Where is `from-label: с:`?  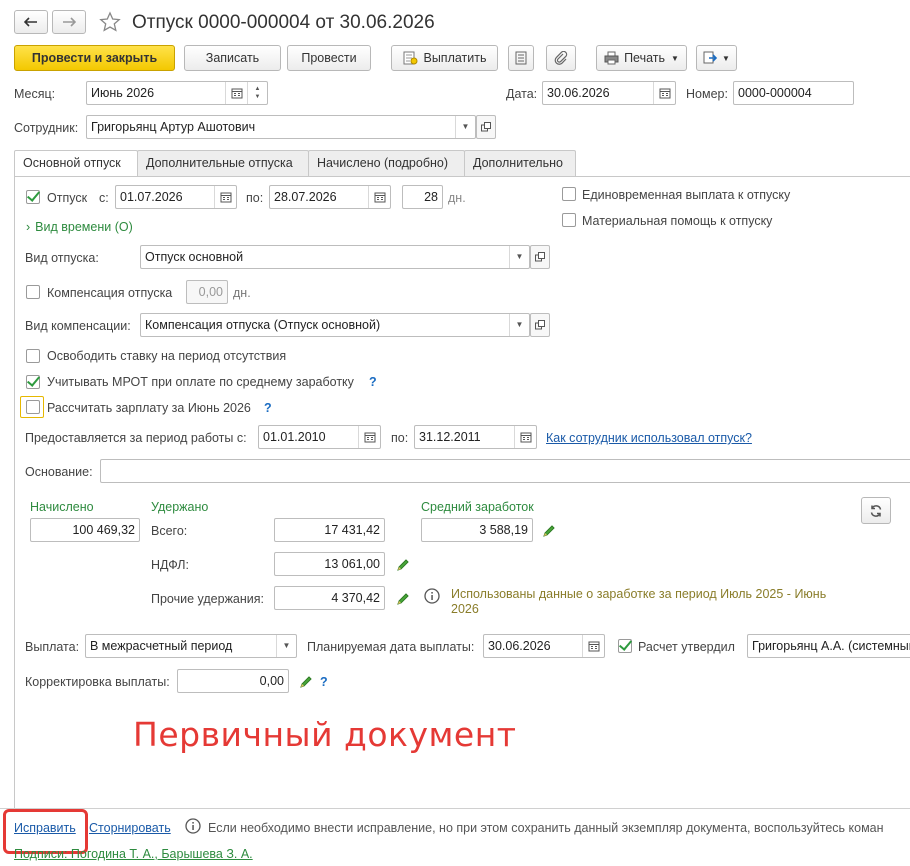
from-label: с: is located at coordinates (104, 198).